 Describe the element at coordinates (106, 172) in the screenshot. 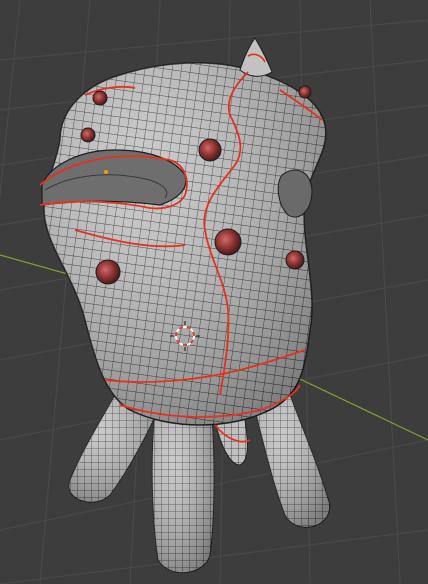

I see `origin-marker` at that location.